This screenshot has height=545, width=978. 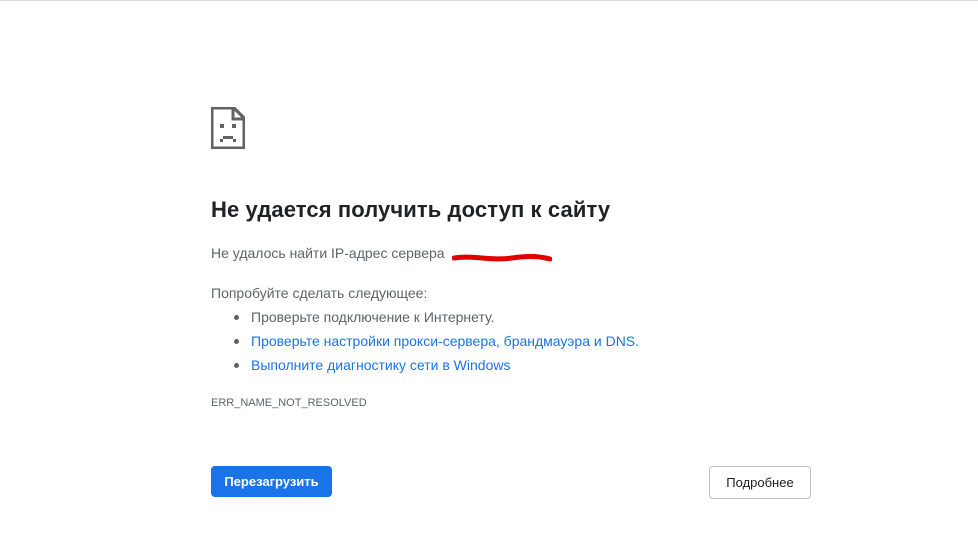 I want to click on error-subtitle: Не удалось найти IP-адрес сервера, so click(x=328, y=253).